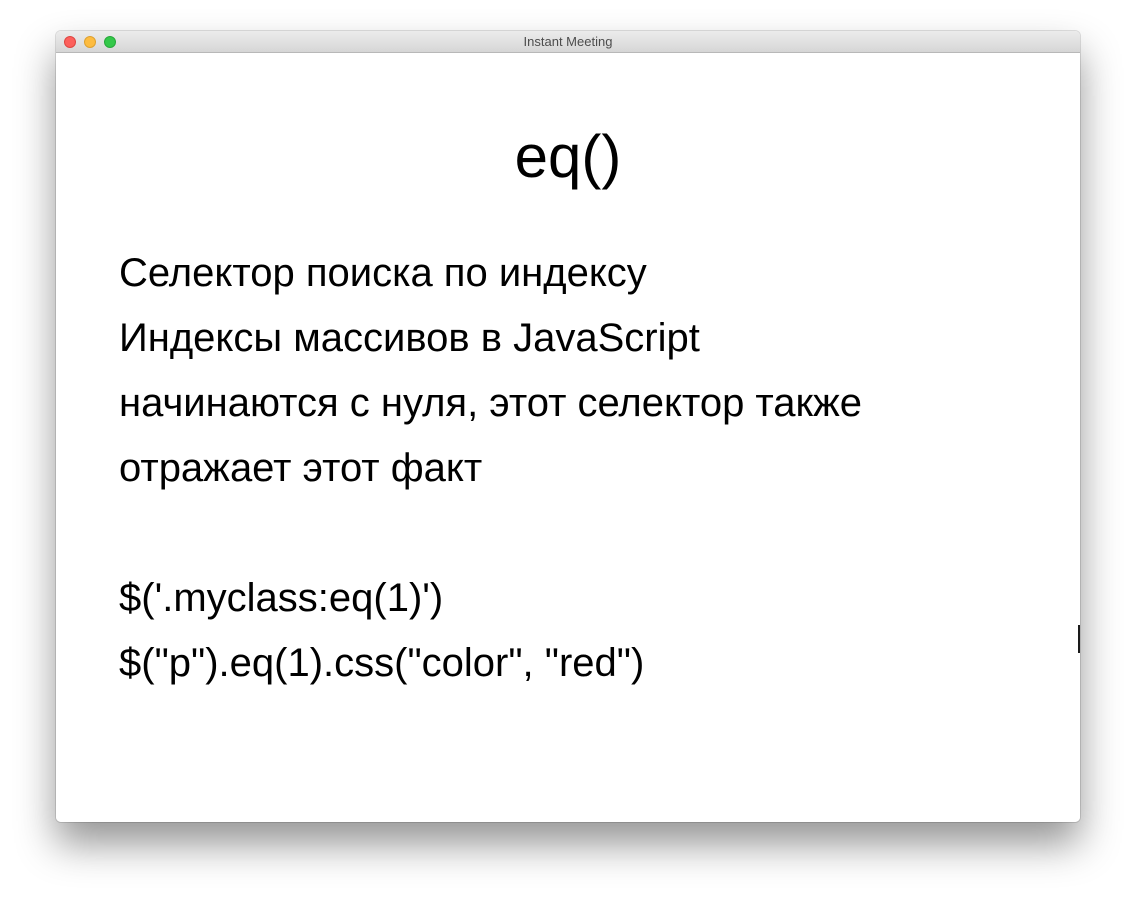 The width and height of the screenshot is (1136, 902). What do you see at coordinates (568, 156) in the screenshot?
I see `slide-title: eq()` at bounding box center [568, 156].